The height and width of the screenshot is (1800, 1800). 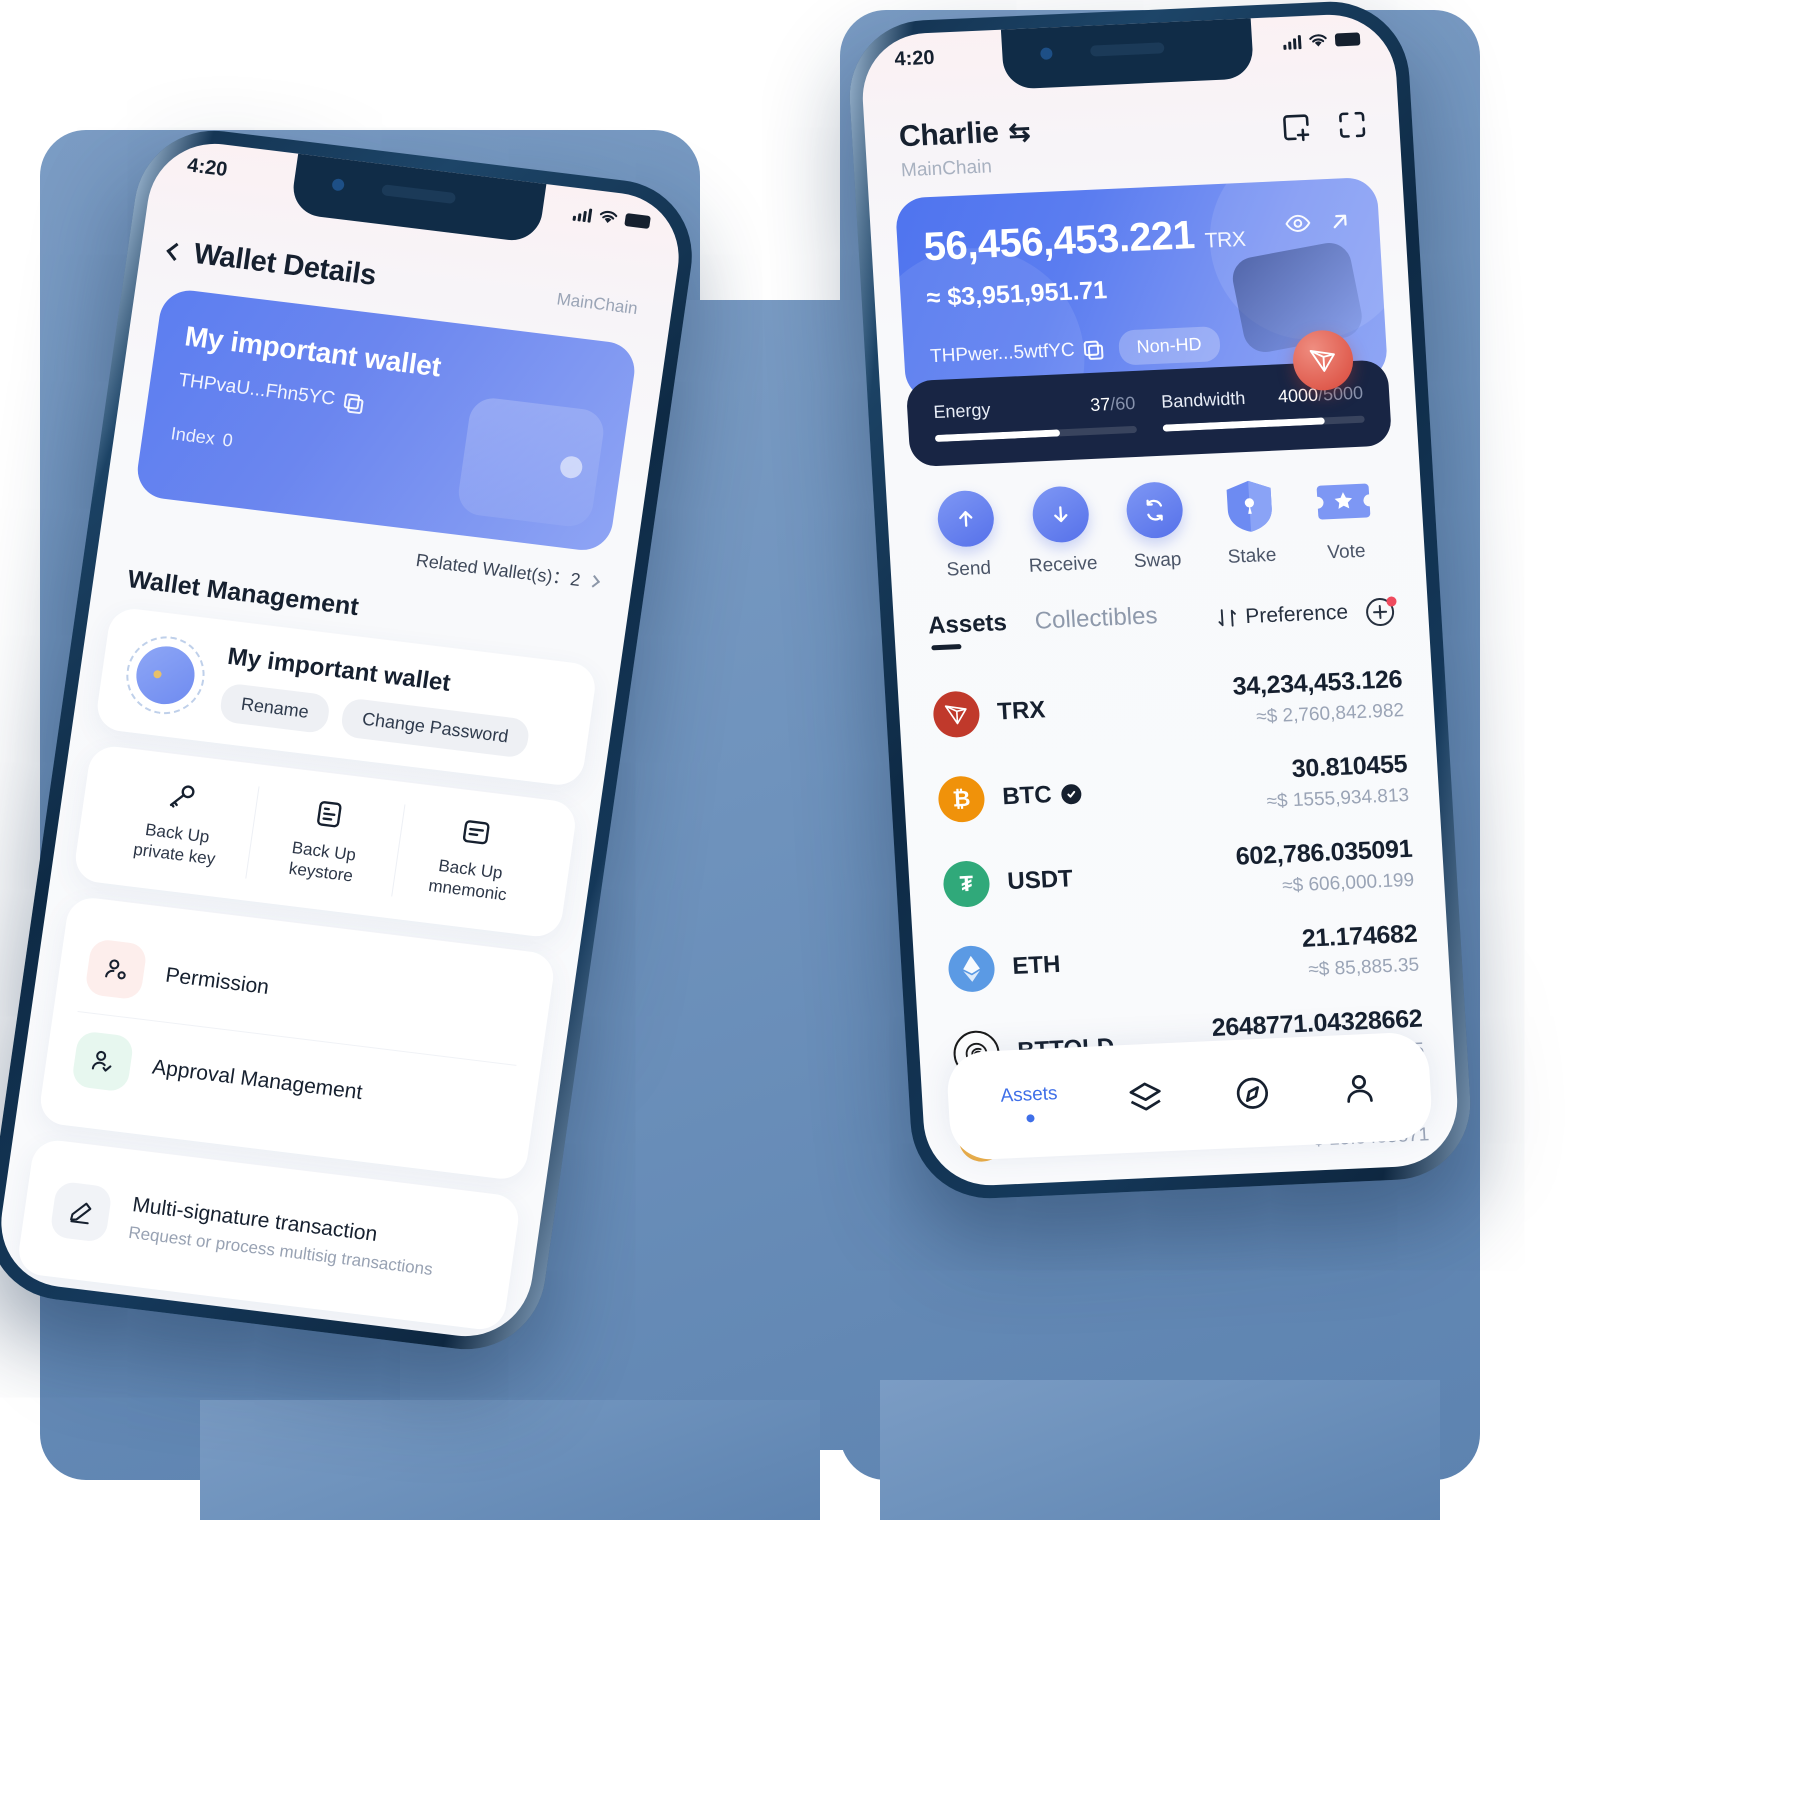 I want to click on wallet-address-row: THPwer...5wtfYC, so click(x=1016, y=353).